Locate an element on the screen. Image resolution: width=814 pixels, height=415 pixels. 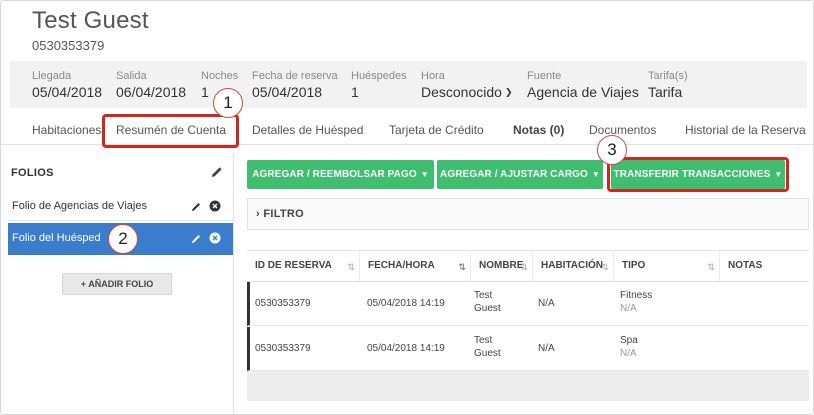
add-folio-button: + AÑADIR FOLIO is located at coordinates (117, 284).